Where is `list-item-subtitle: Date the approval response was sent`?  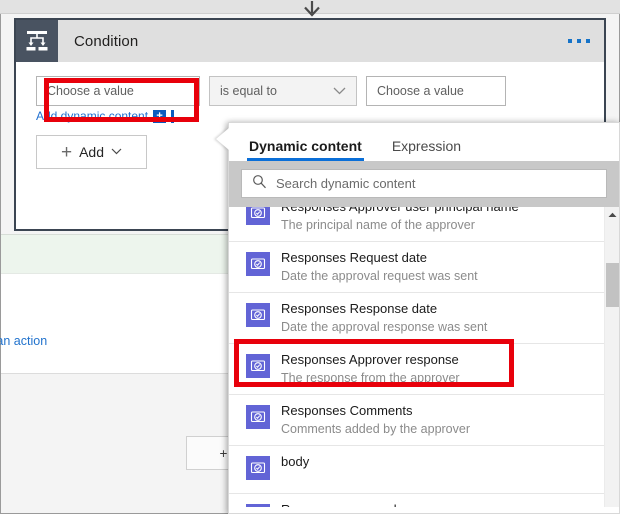 list-item-subtitle: Date the approval response was sent is located at coordinates (384, 327).